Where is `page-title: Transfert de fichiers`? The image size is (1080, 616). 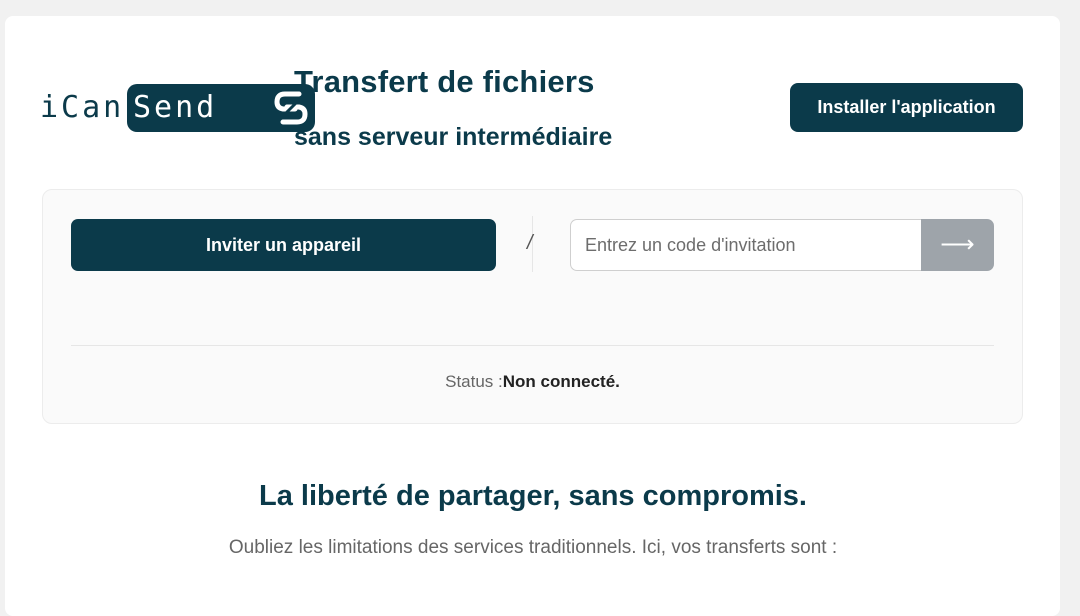
page-title: Transfert de fichiers is located at coordinates (444, 81).